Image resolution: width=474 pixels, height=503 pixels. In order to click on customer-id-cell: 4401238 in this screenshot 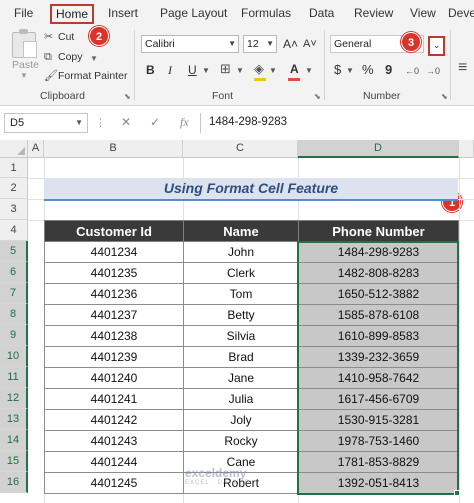, I will do `click(114, 336)`.